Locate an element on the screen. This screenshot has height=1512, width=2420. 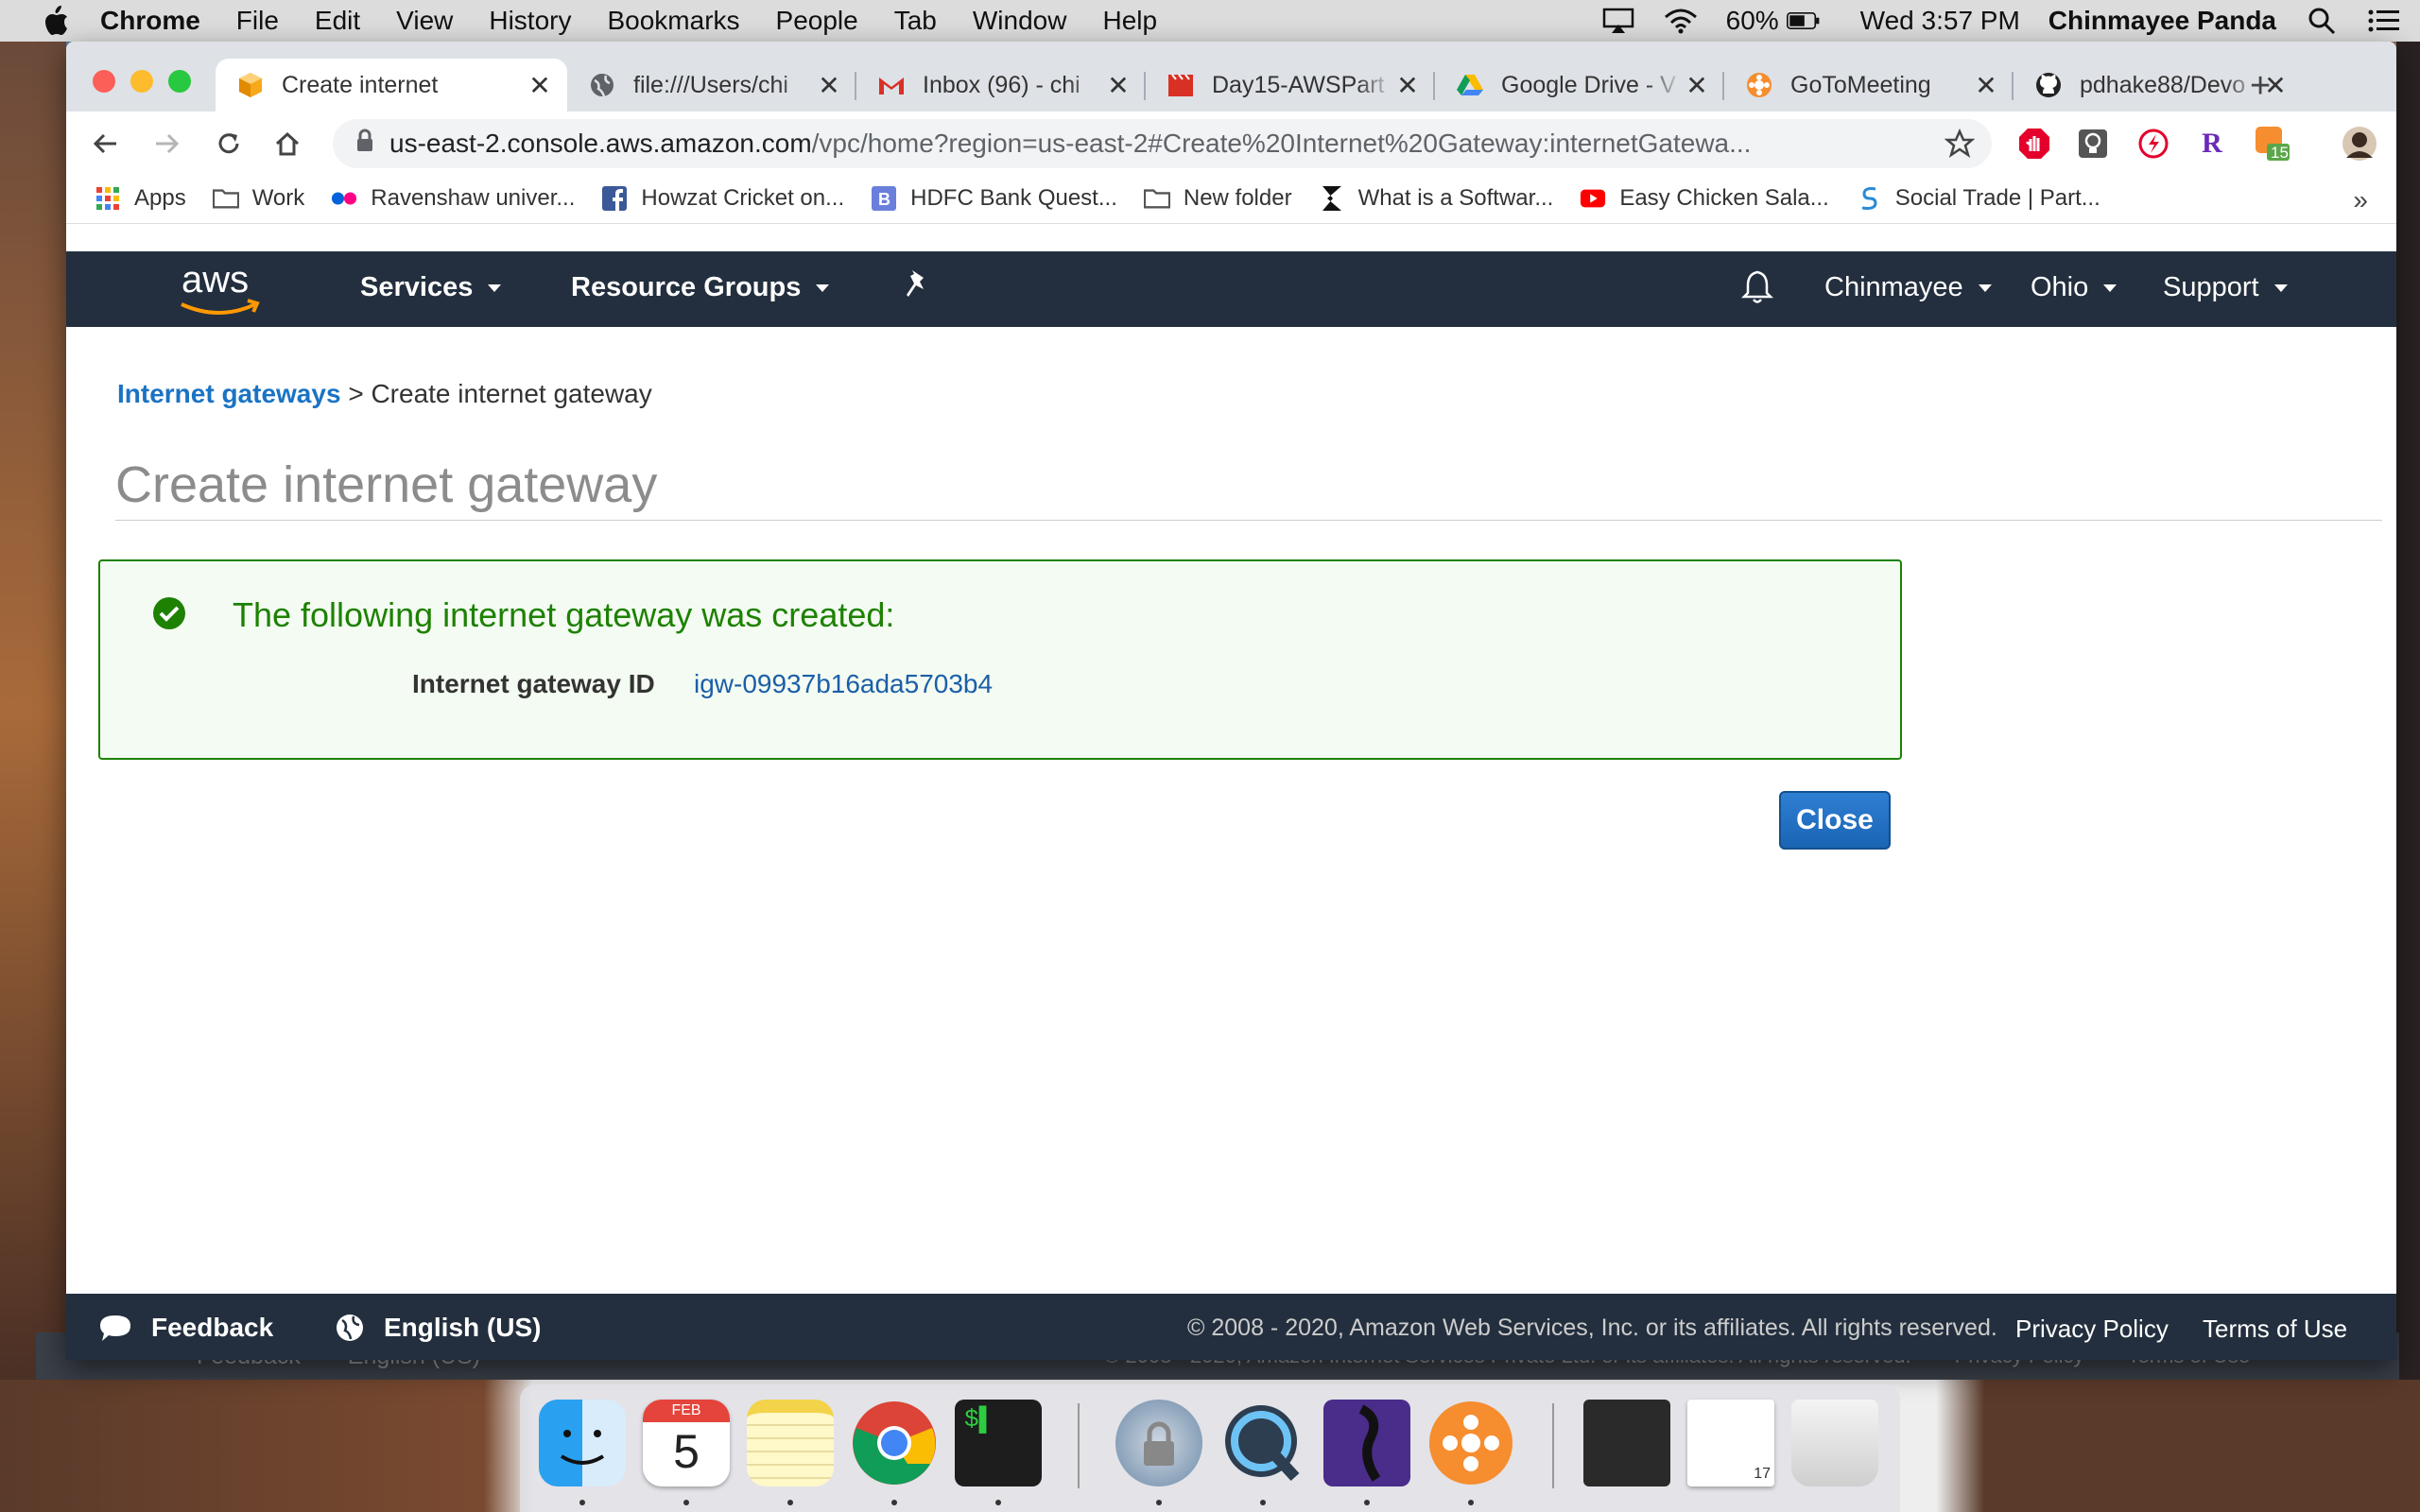
bookmark-work: Work is located at coordinates (258, 198).